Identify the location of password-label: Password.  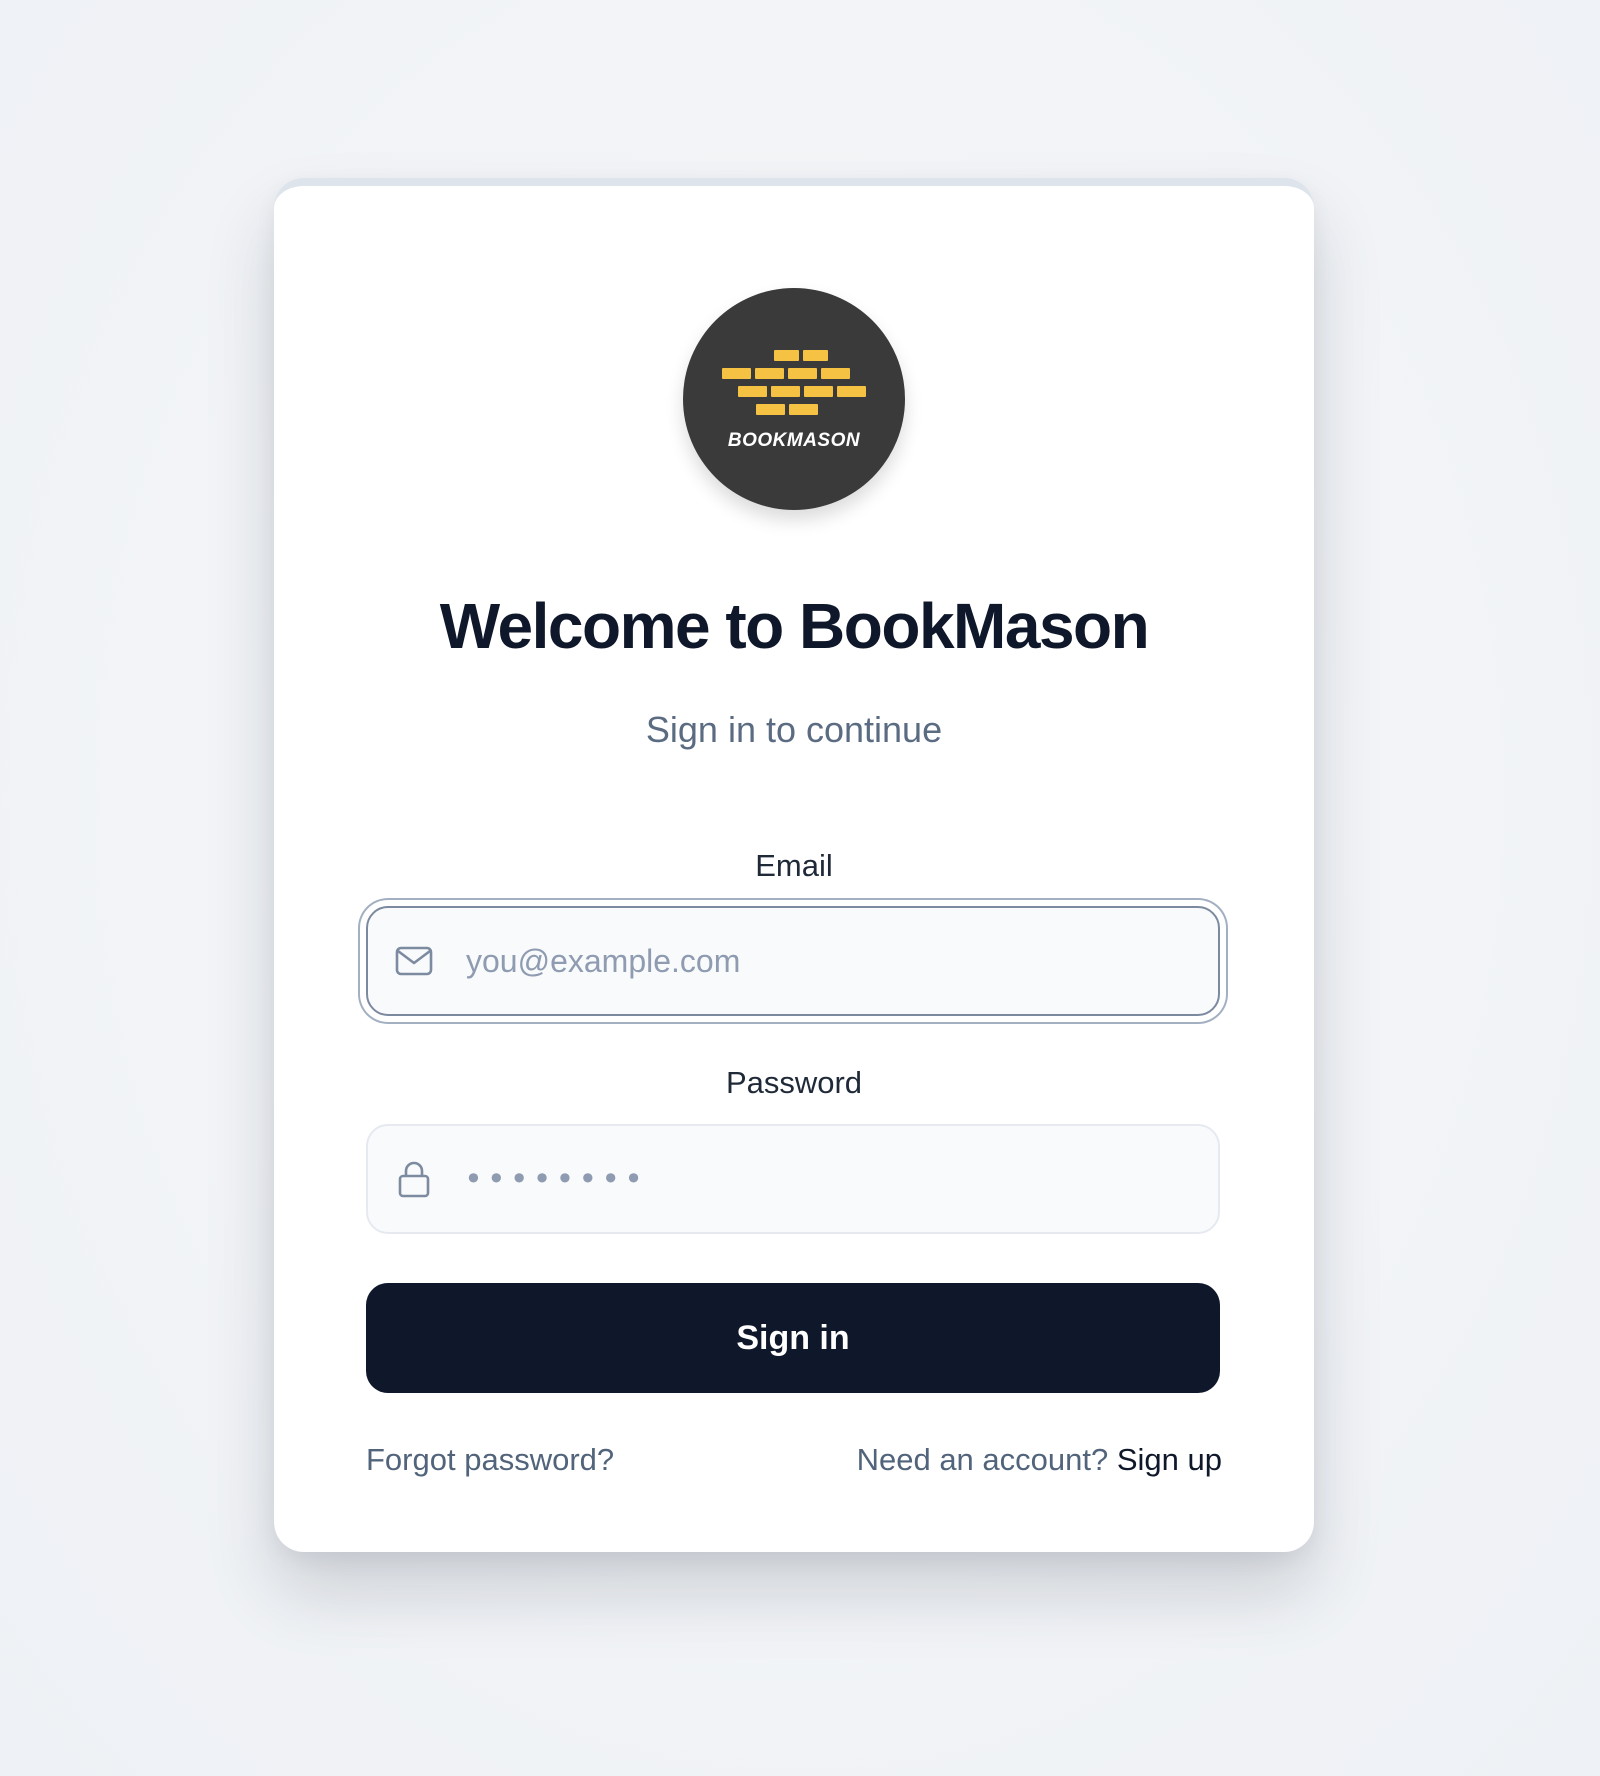
(794, 1082).